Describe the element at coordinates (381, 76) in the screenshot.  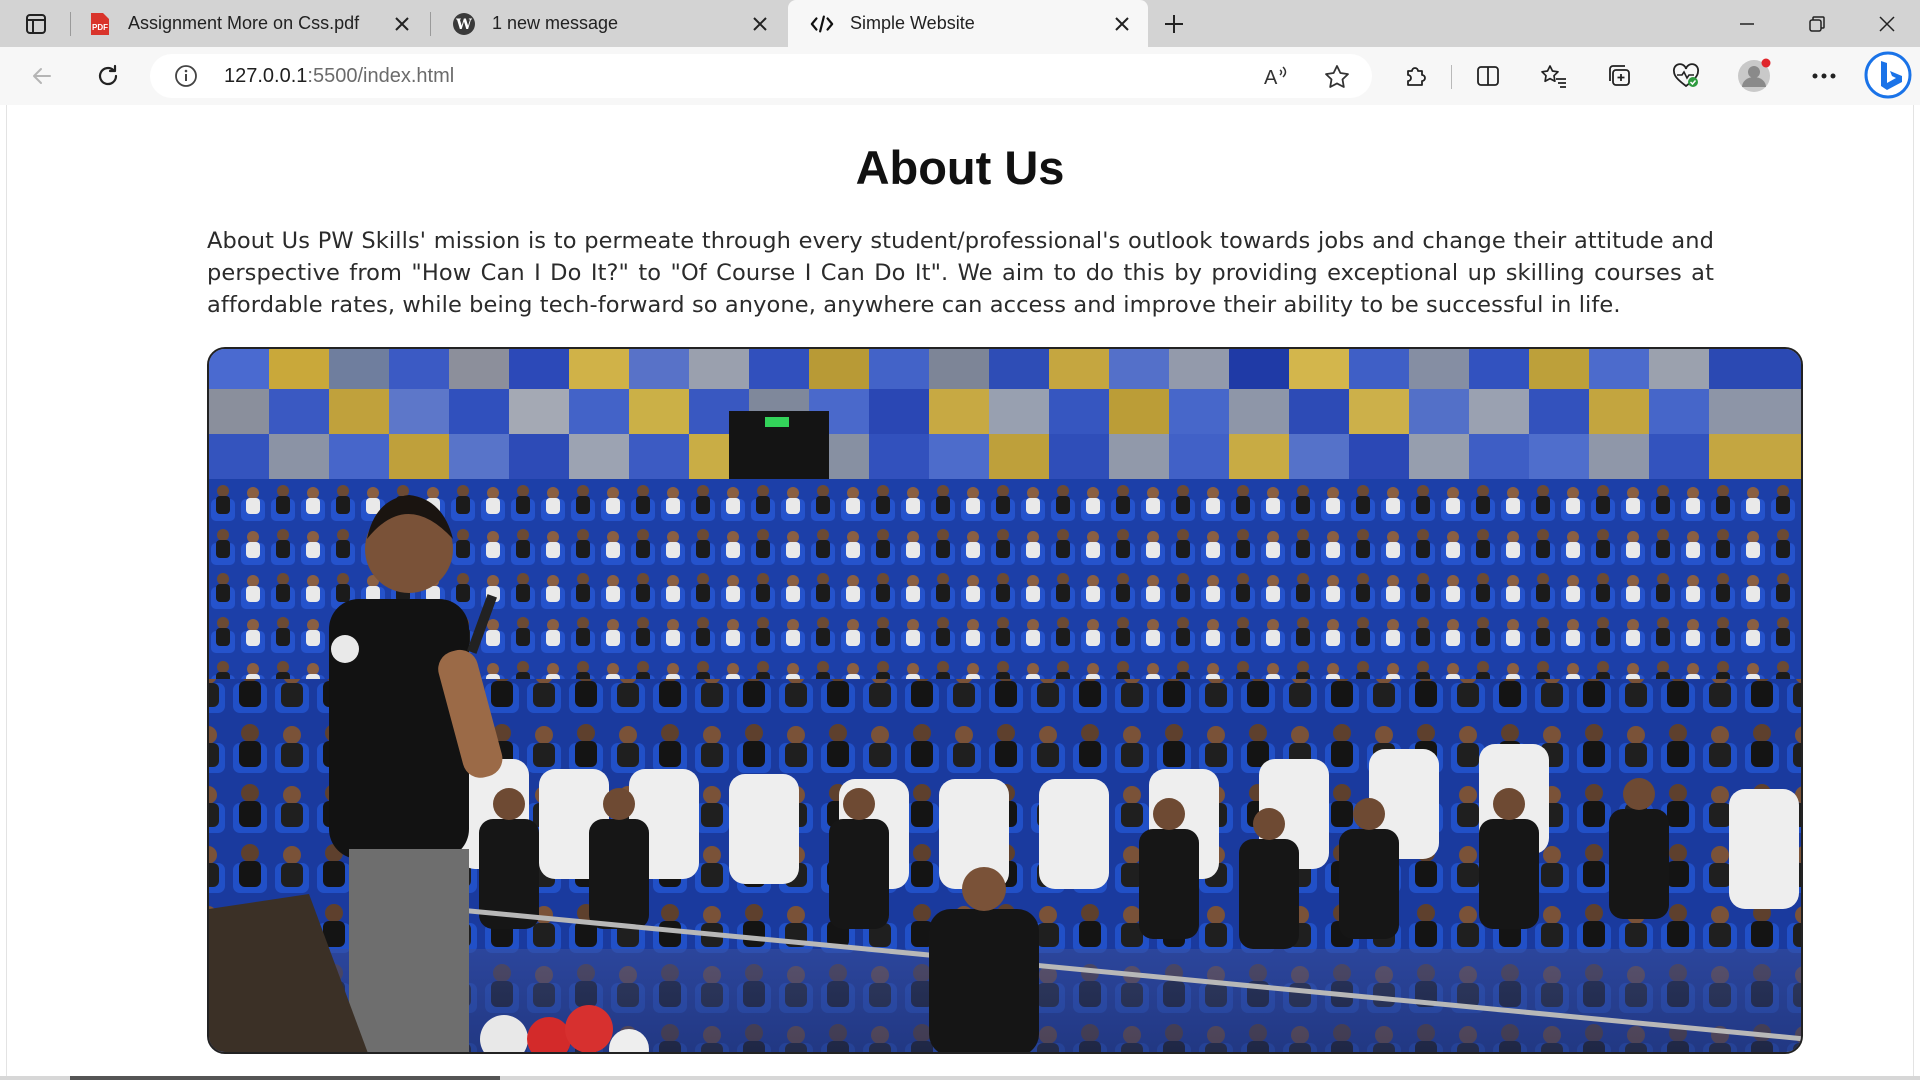
I see `url-path: :5500/index.html` at that location.